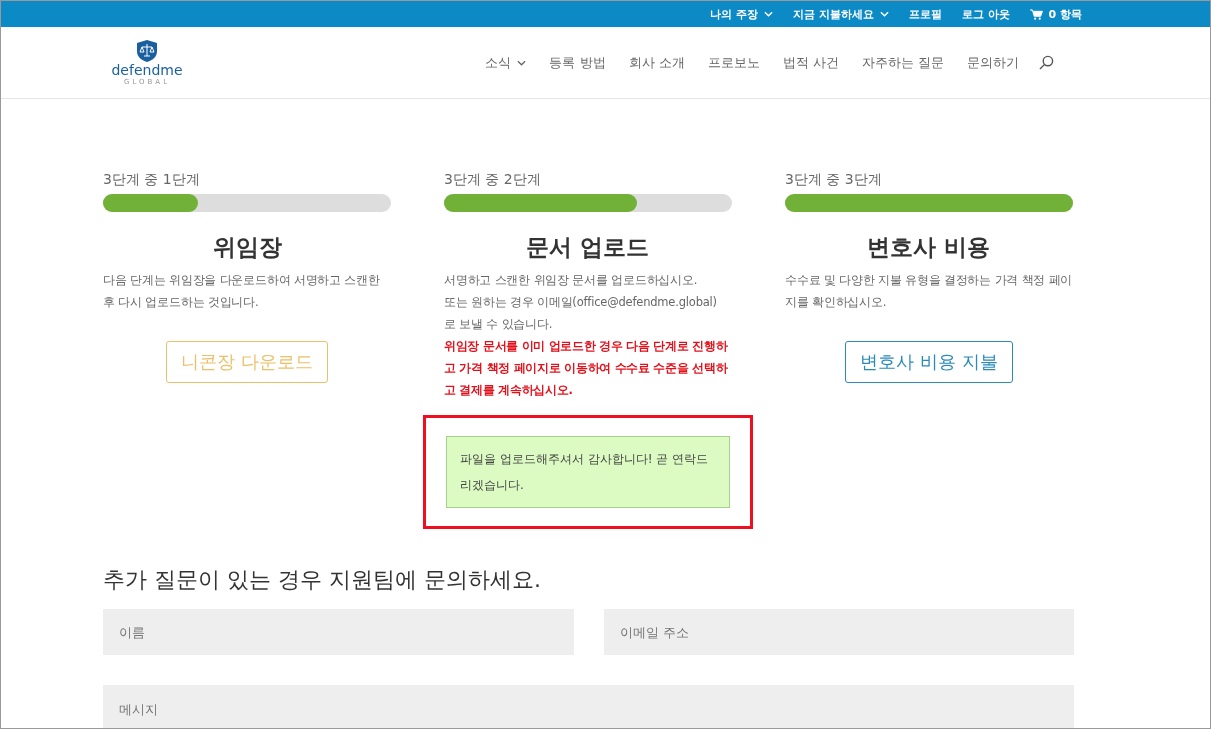 The height and width of the screenshot is (729, 1211). I want to click on nav-link: 자주하는 질문, so click(902, 62).